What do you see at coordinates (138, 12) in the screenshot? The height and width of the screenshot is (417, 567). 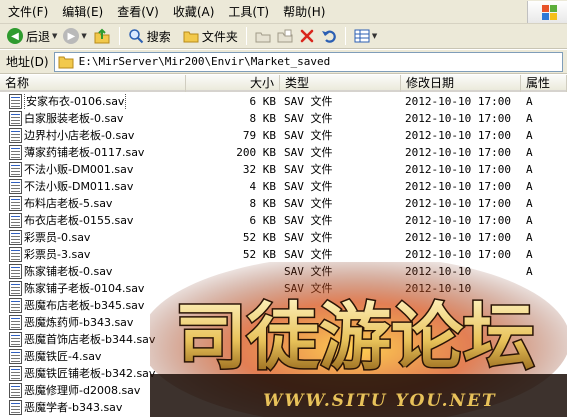 I see `menu-view: 查看(V)` at bounding box center [138, 12].